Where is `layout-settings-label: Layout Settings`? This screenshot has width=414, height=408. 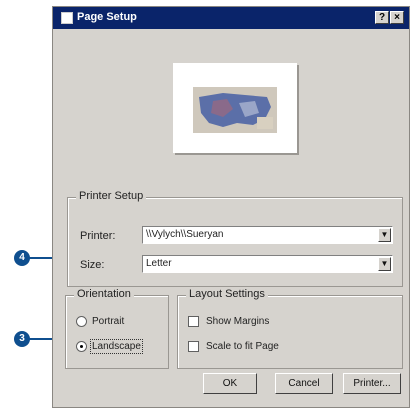
layout-settings-label: Layout Settings is located at coordinates (227, 294).